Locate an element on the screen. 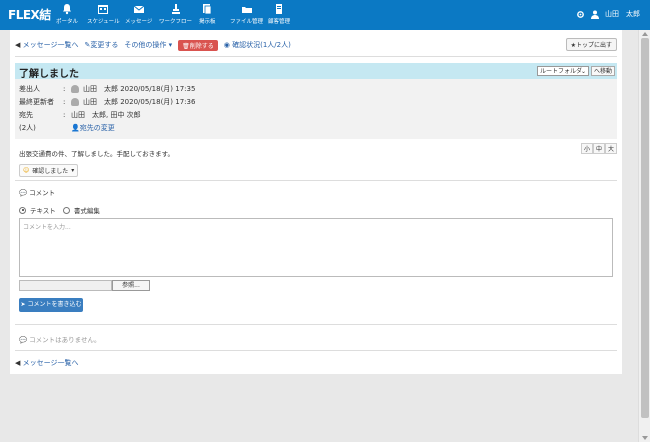  back-link: ◀ メッセージ一覧へ is located at coordinates (47, 45).